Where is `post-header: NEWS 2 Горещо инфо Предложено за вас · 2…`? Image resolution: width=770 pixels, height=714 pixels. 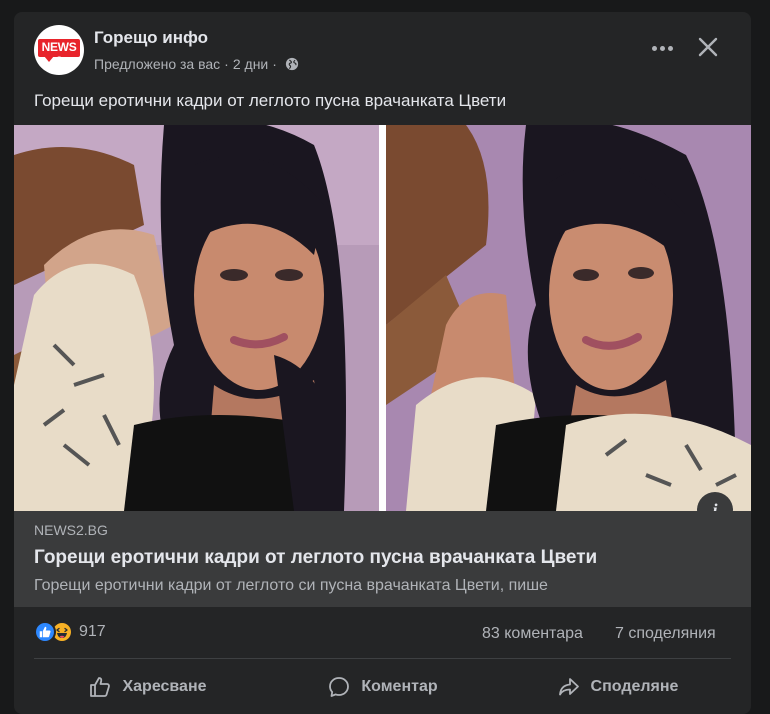
post-header: NEWS 2 Горещо инфо Предложено за вас · 2… is located at coordinates (382, 48).